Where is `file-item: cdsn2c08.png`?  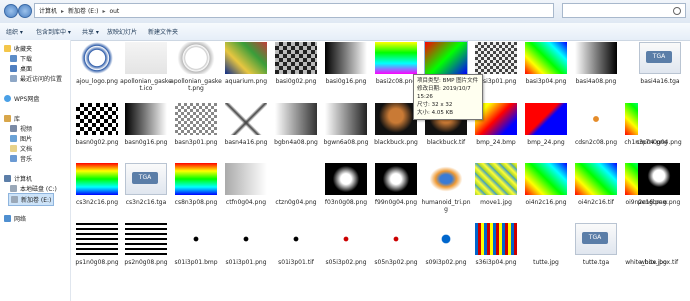 file-item: cdsn2c08.png is located at coordinates (596, 124).